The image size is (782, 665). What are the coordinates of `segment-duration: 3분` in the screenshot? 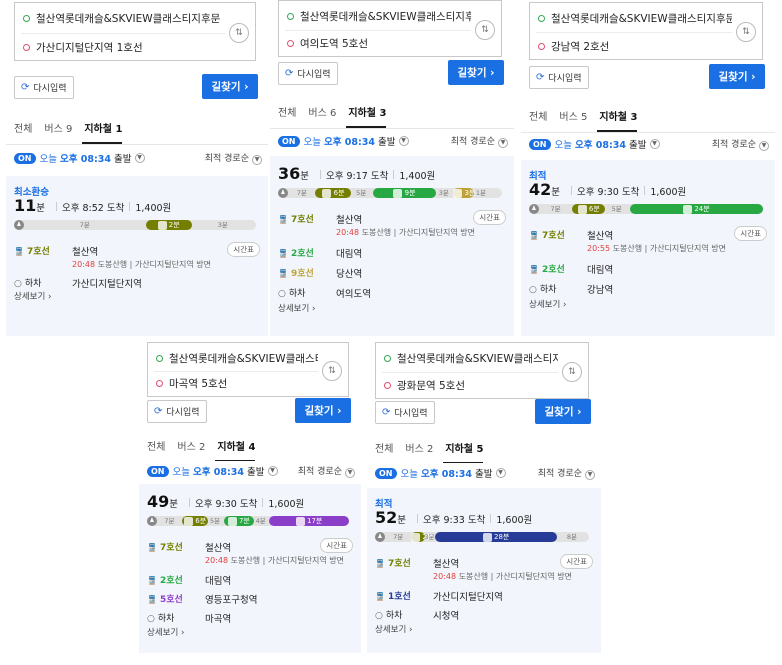 It's located at (469, 193).